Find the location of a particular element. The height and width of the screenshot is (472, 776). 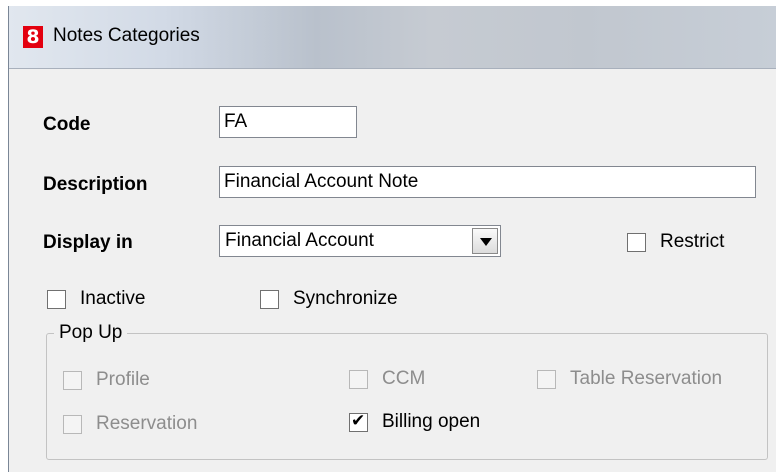

code-input: FA is located at coordinates (288, 122).